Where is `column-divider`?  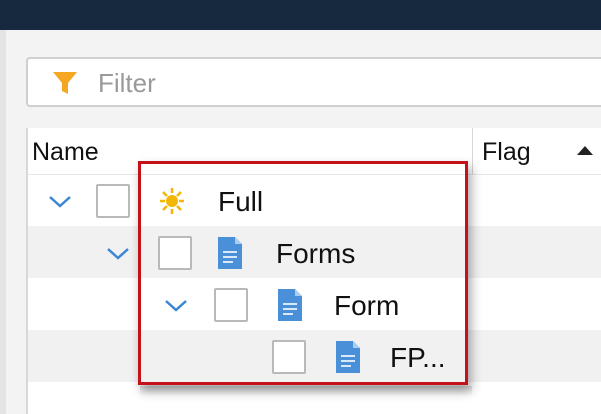
column-divider is located at coordinates (472, 151).